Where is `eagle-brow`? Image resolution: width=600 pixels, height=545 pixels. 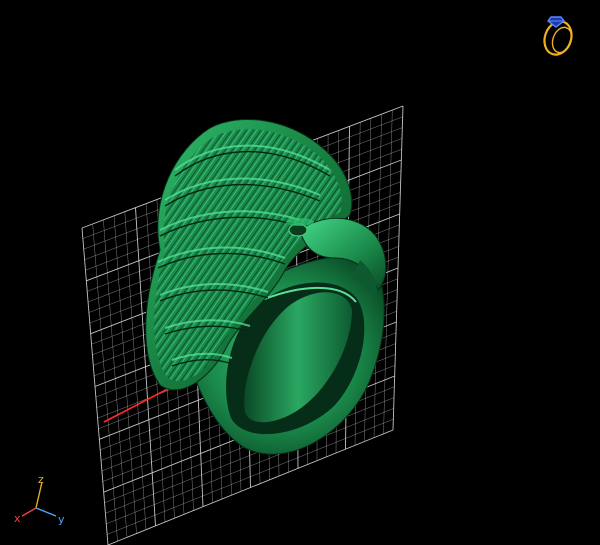 eagle-brow is located at coordinates (300, 222).